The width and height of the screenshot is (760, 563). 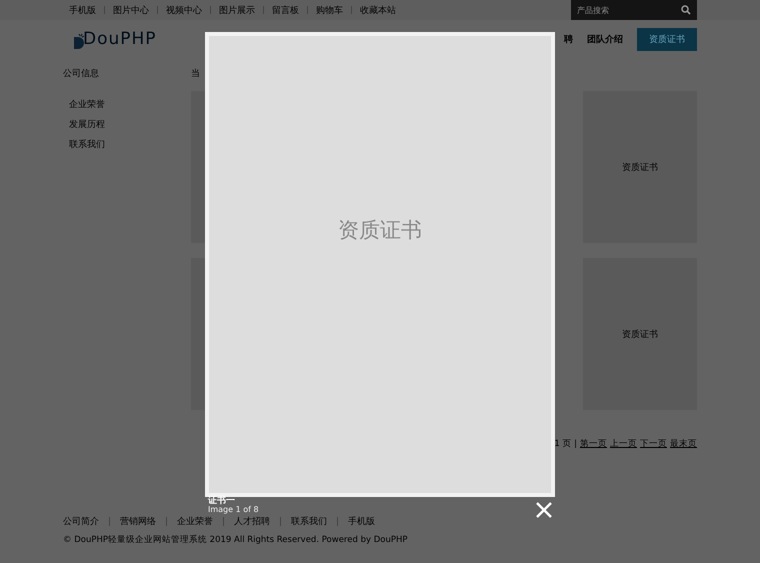 I want to click on sidebar-item: 联系我们, so click(x=127, y=148).